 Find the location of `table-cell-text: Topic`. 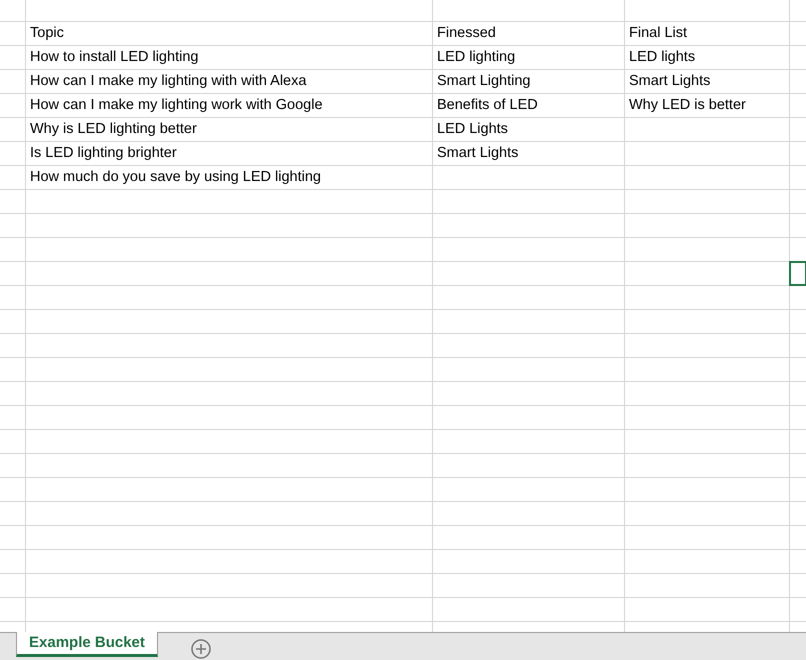

table-cell-text: Topic is located at coordinates (47, 33).